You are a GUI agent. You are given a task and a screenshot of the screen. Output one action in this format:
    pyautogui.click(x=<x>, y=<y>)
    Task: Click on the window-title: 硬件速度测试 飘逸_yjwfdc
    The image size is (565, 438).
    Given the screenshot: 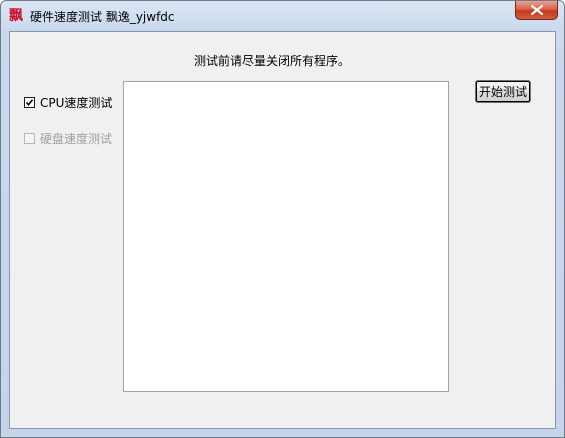 What is the action you would take?
    pyautogui.click(x=102, y=17)
    